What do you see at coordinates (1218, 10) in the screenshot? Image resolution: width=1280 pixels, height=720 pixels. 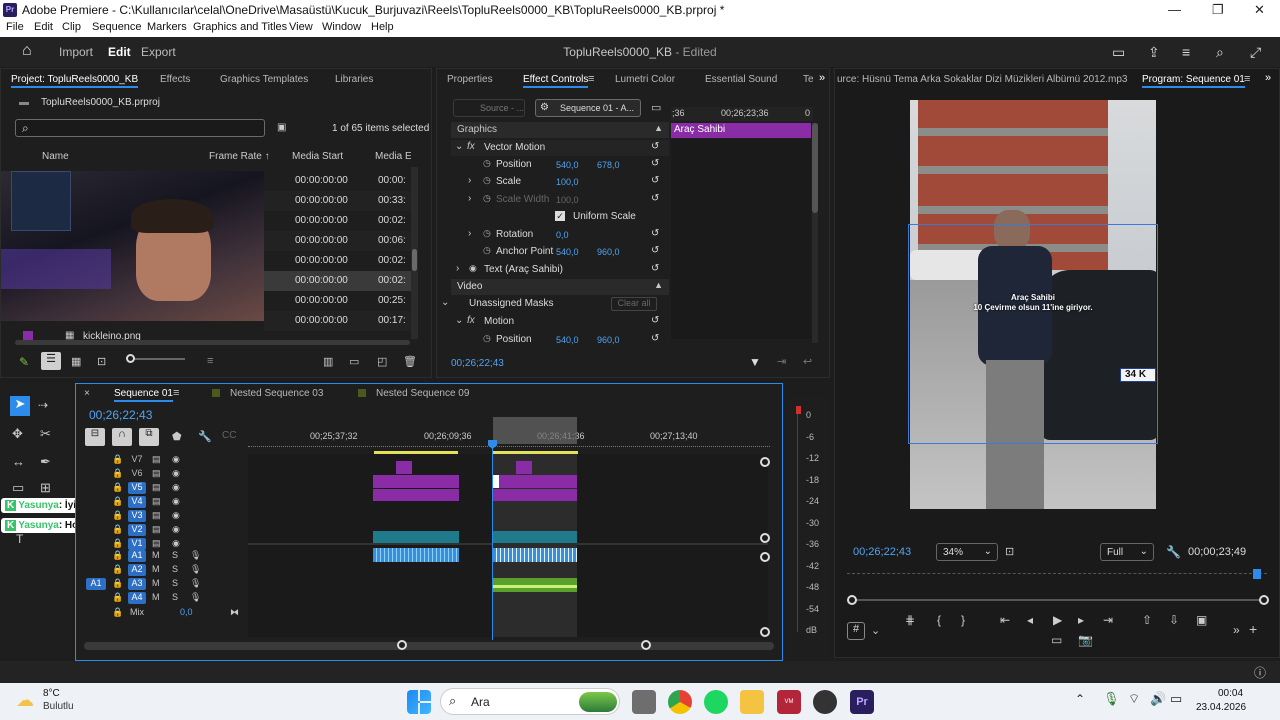 I see `maximize-icon: ❐` at bounding box center [1218, 10].